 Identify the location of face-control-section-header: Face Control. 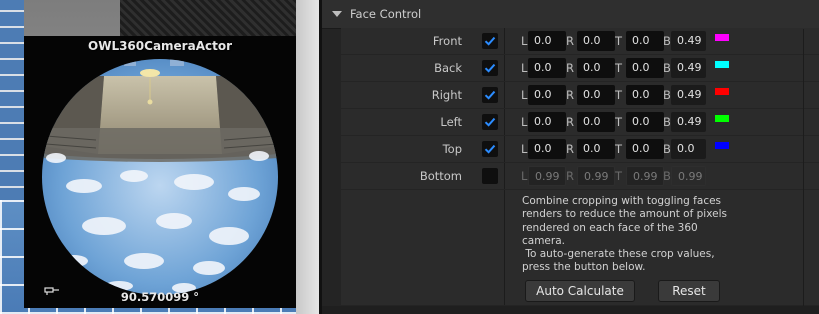
(570, 14).